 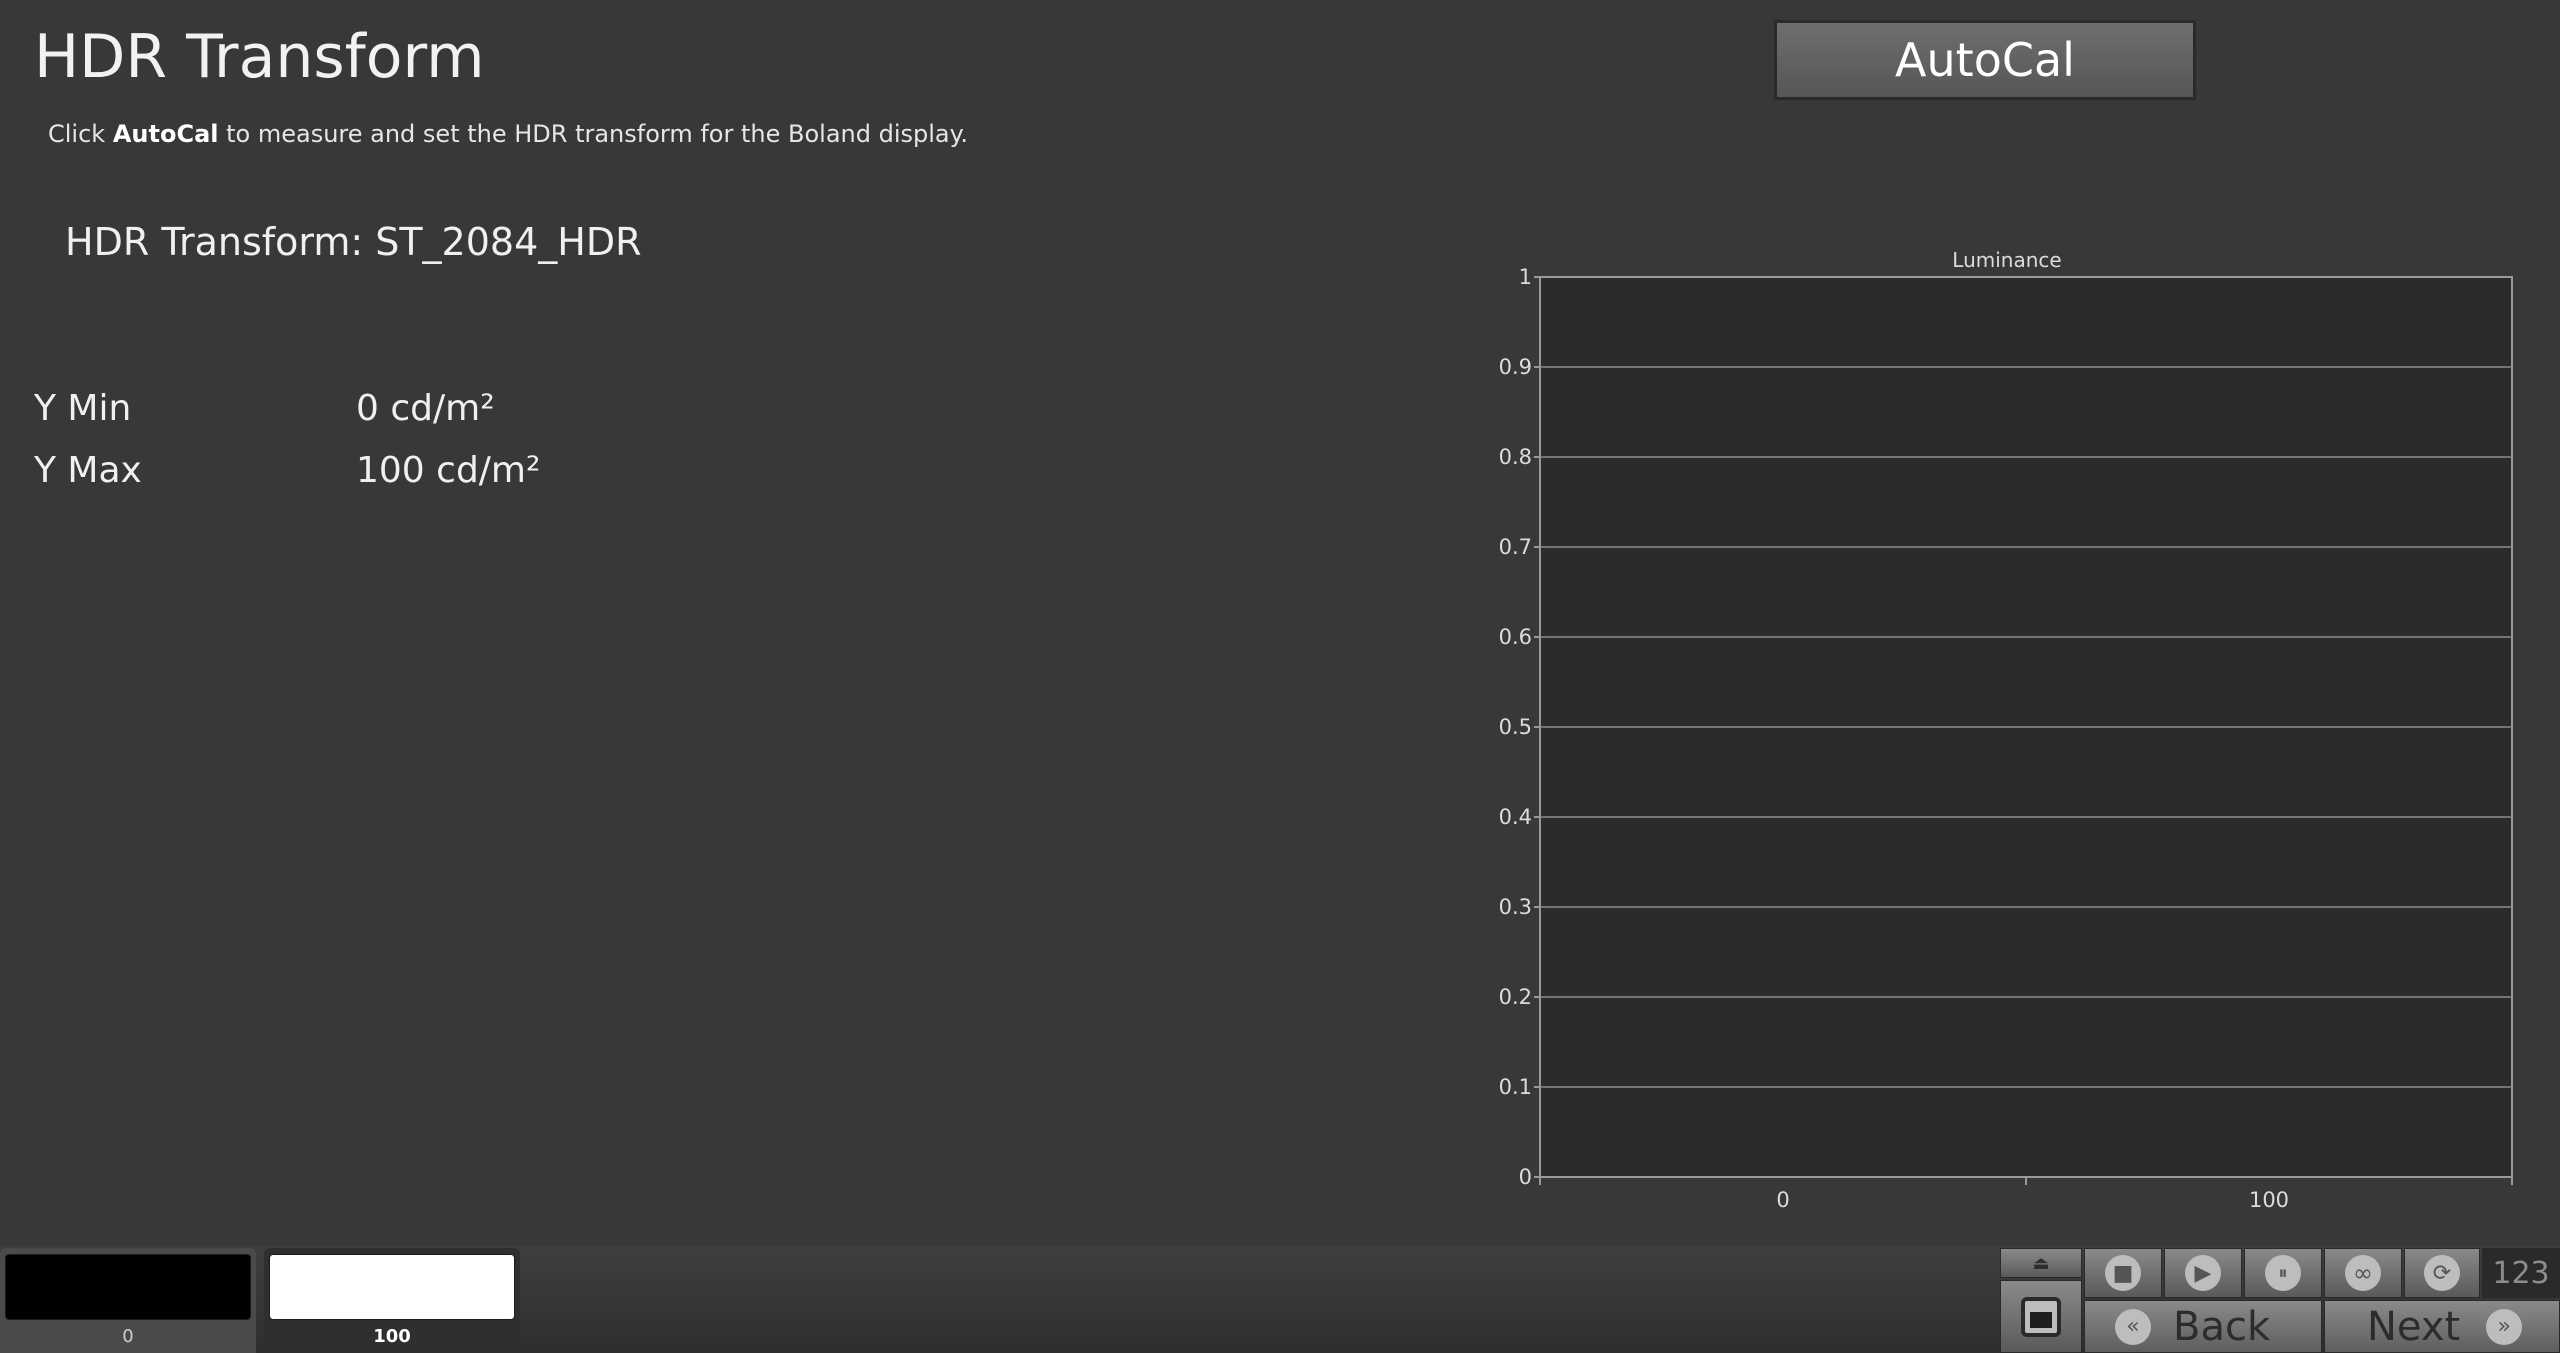 I want to click on y-tick-label-3: 0.3, so click(x=1515, y=907).